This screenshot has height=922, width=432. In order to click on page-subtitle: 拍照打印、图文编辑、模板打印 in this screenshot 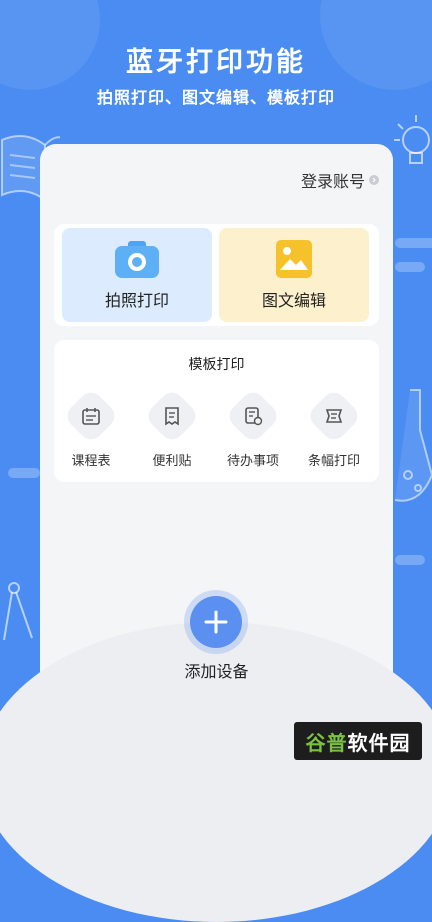, I will do `click(215, 97)`.